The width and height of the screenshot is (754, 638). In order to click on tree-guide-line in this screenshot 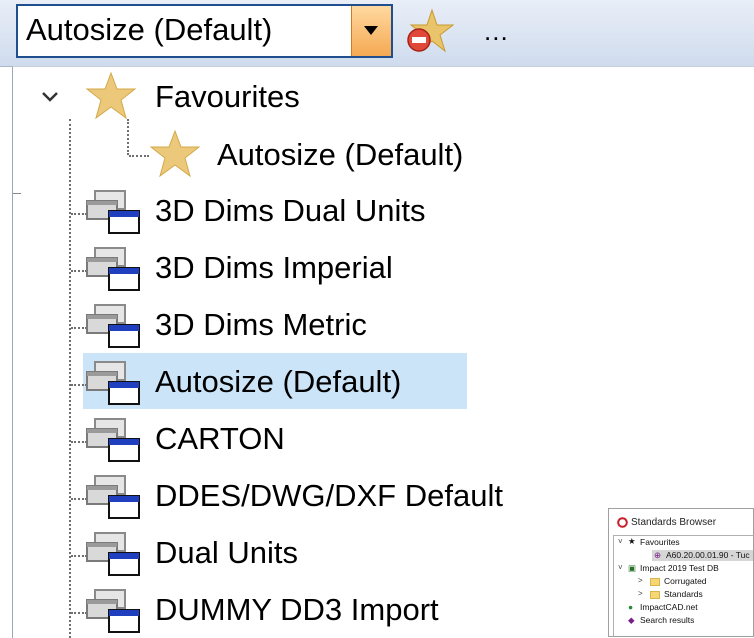, I will do `click(70, 378)`.